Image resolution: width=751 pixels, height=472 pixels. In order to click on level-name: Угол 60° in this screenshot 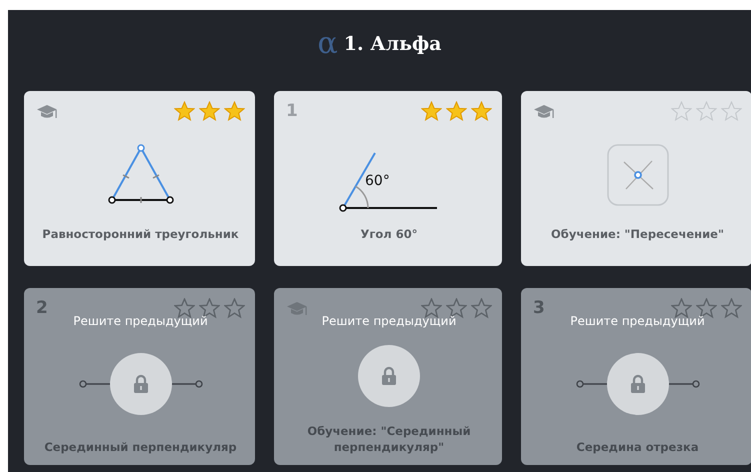, I will do `click(389, 234)`.